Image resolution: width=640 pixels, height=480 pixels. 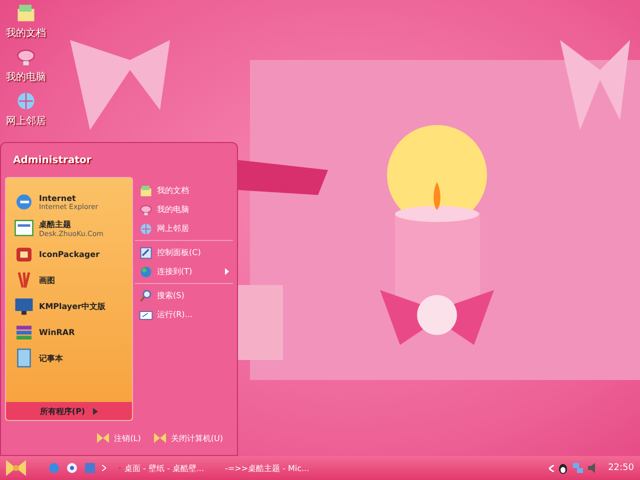 I want to click on webpage-icon, so click(x=24, y=228).